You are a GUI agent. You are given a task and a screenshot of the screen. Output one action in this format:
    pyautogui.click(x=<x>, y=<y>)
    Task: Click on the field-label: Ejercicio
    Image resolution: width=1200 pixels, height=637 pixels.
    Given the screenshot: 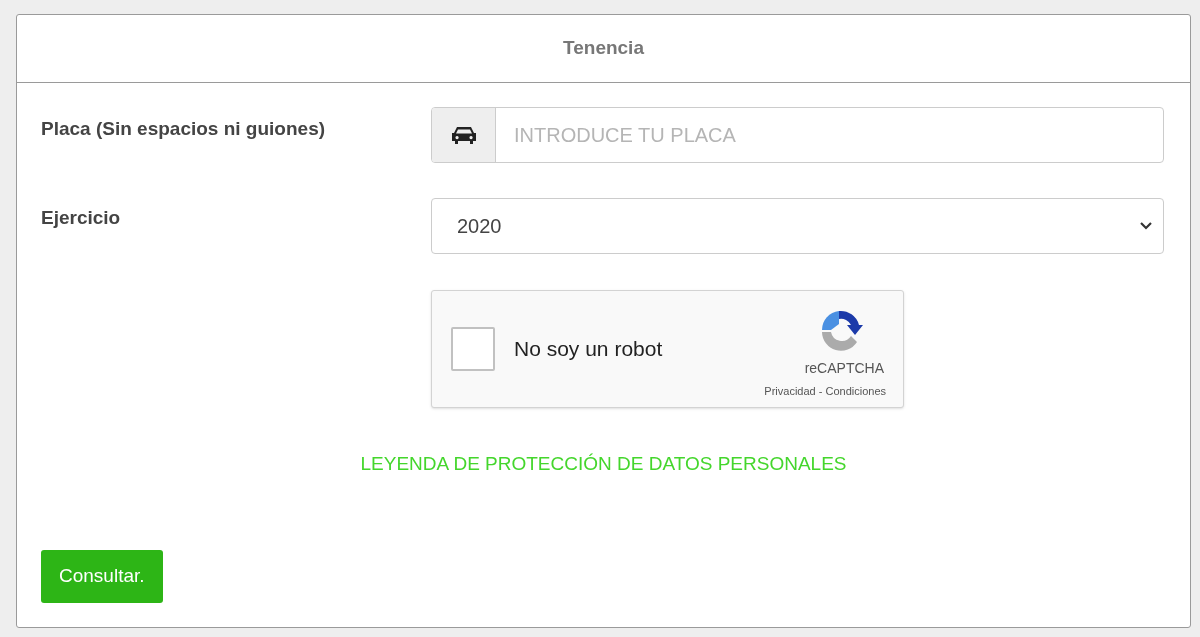 What is the action you would take?
    pyautogui.click(x=81, y=218)
    